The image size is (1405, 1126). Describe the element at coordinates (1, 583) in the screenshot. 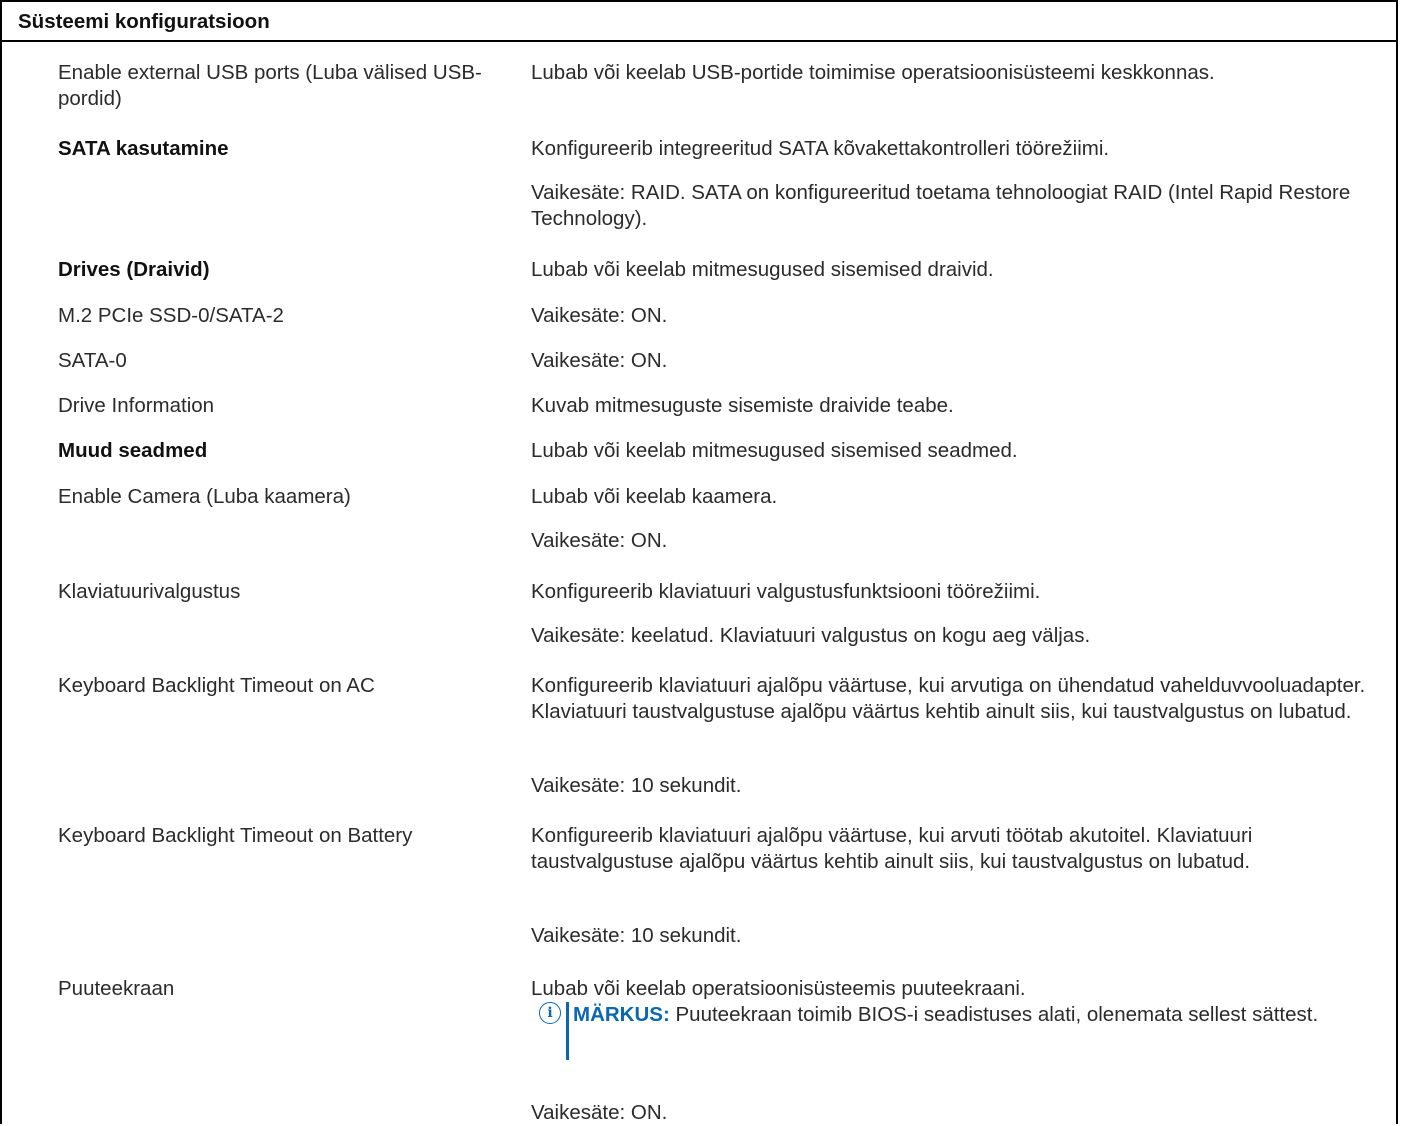

I see `table-left-border` at that location.